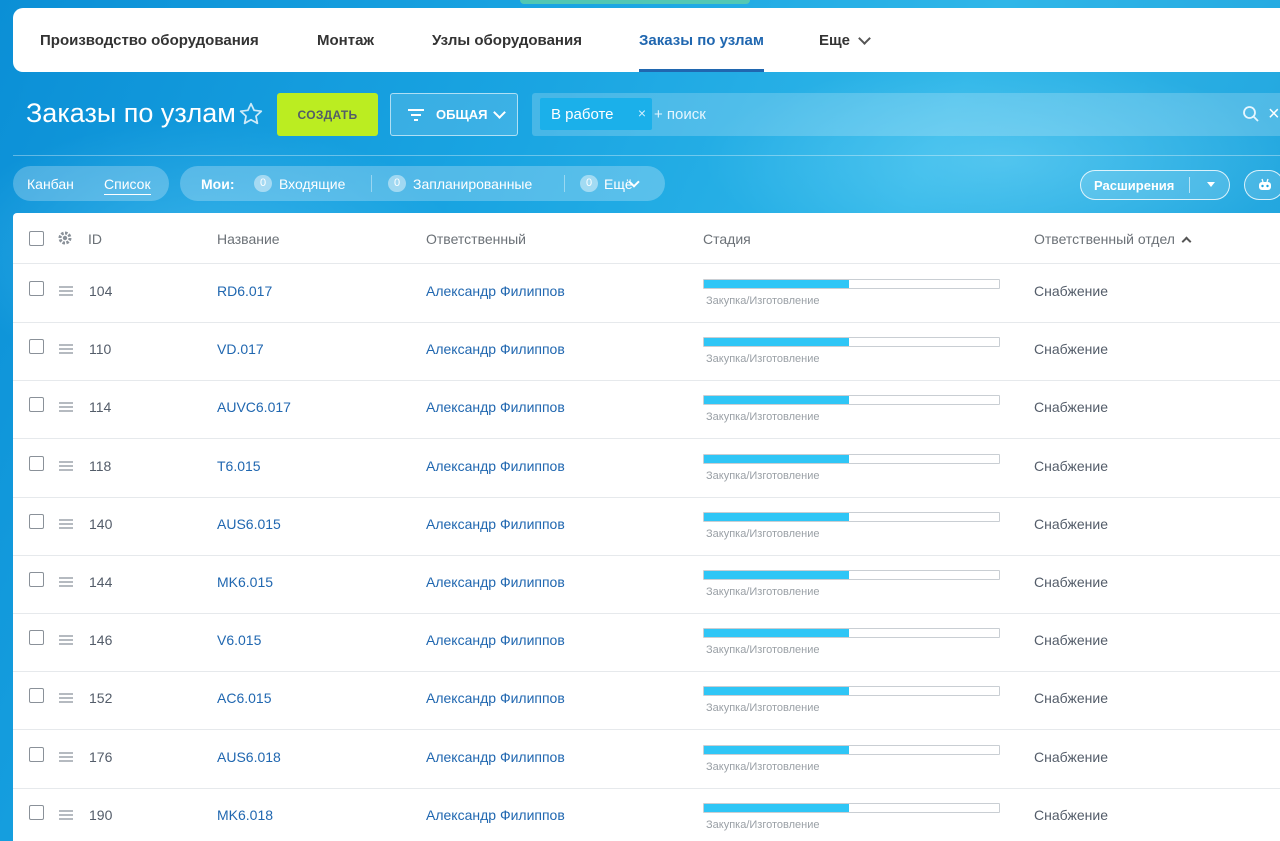 The height and width of the screenshot is (841, 1280). Describe the element at coordinates (245, 815) in the screenshot. I see `cell-name-link: MK6.018` at that location.